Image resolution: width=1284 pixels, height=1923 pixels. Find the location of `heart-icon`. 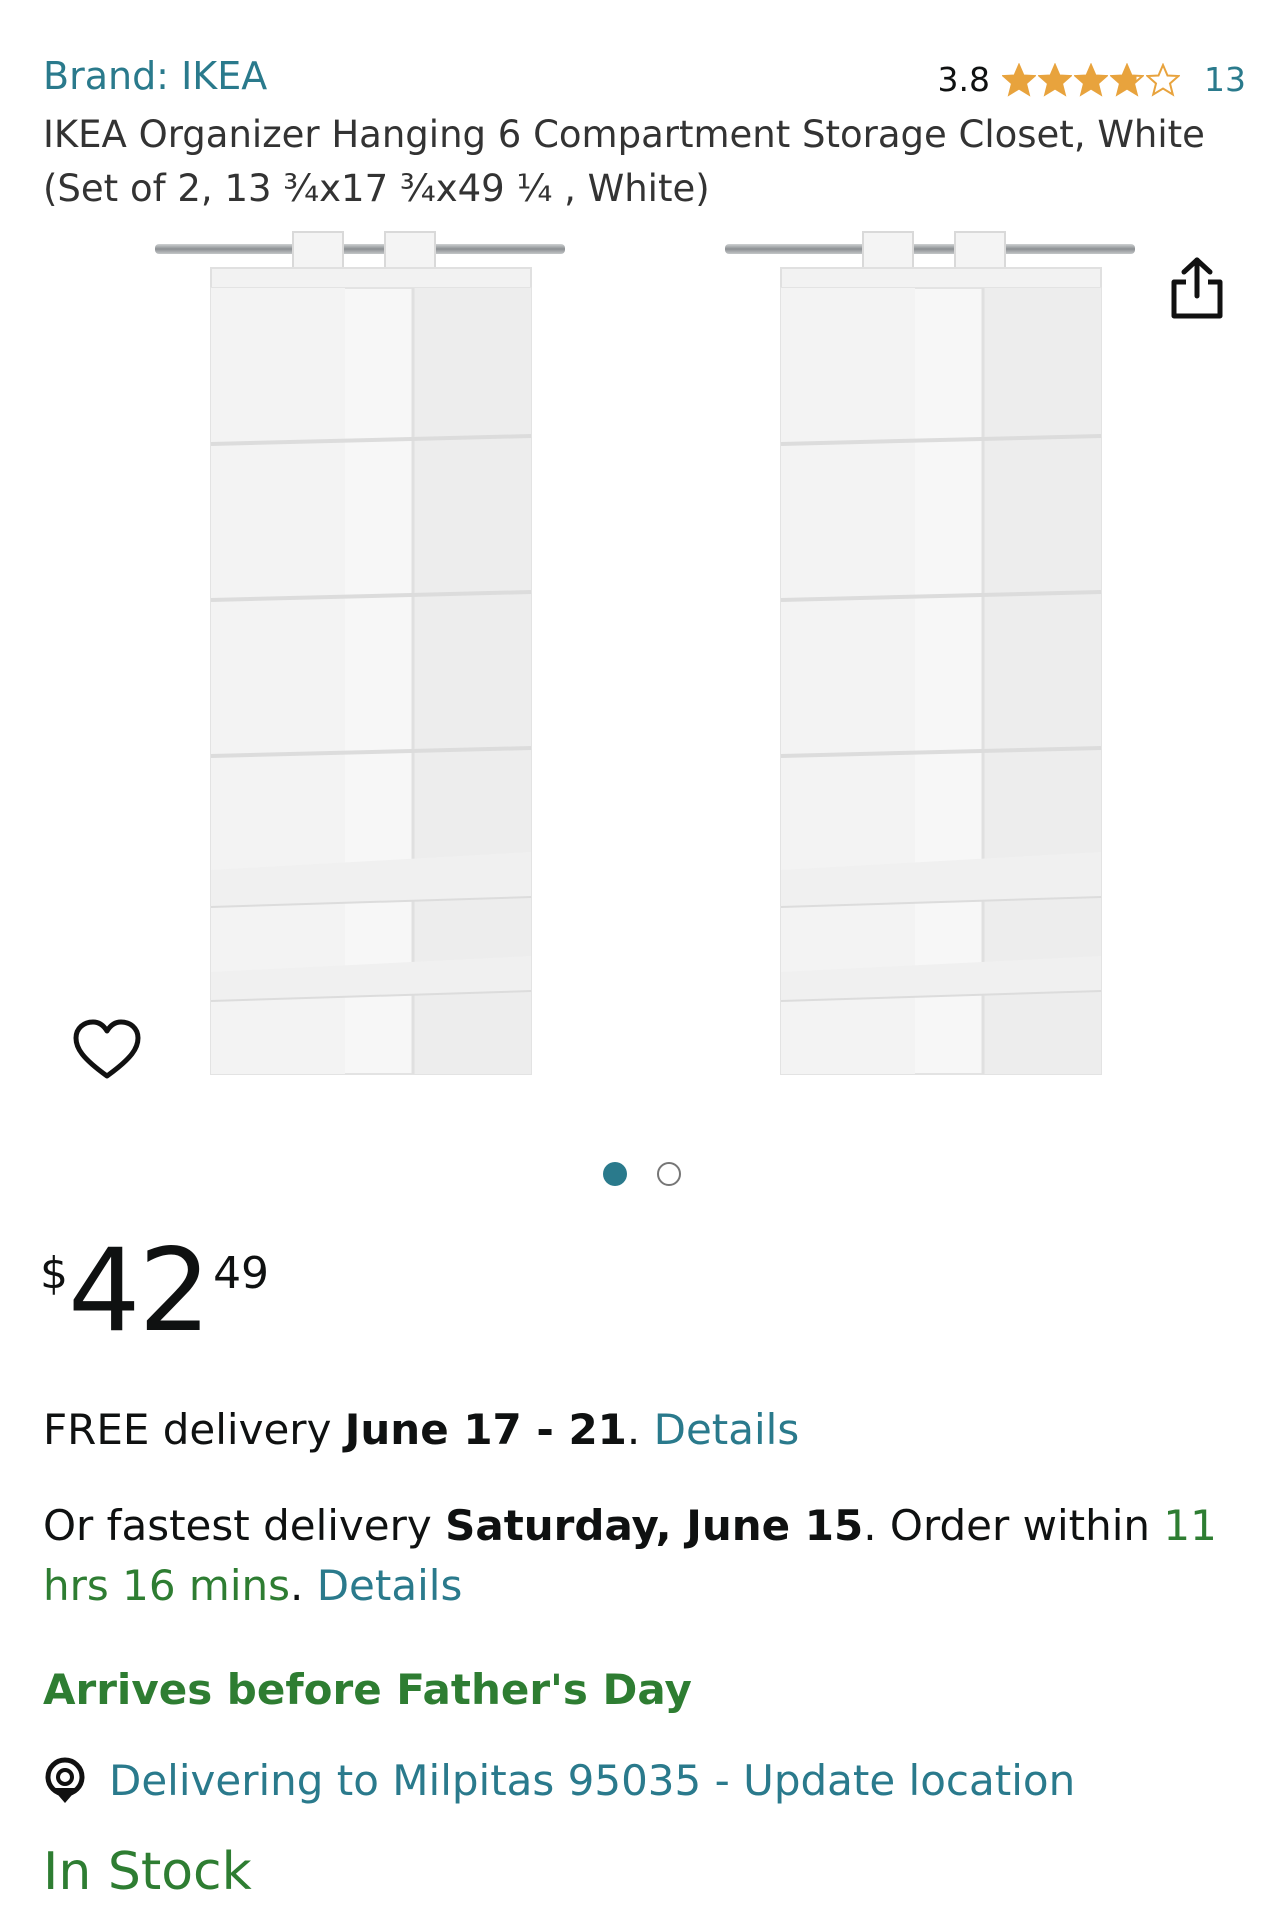

heart-icon is located at coordinates (107, 1050).